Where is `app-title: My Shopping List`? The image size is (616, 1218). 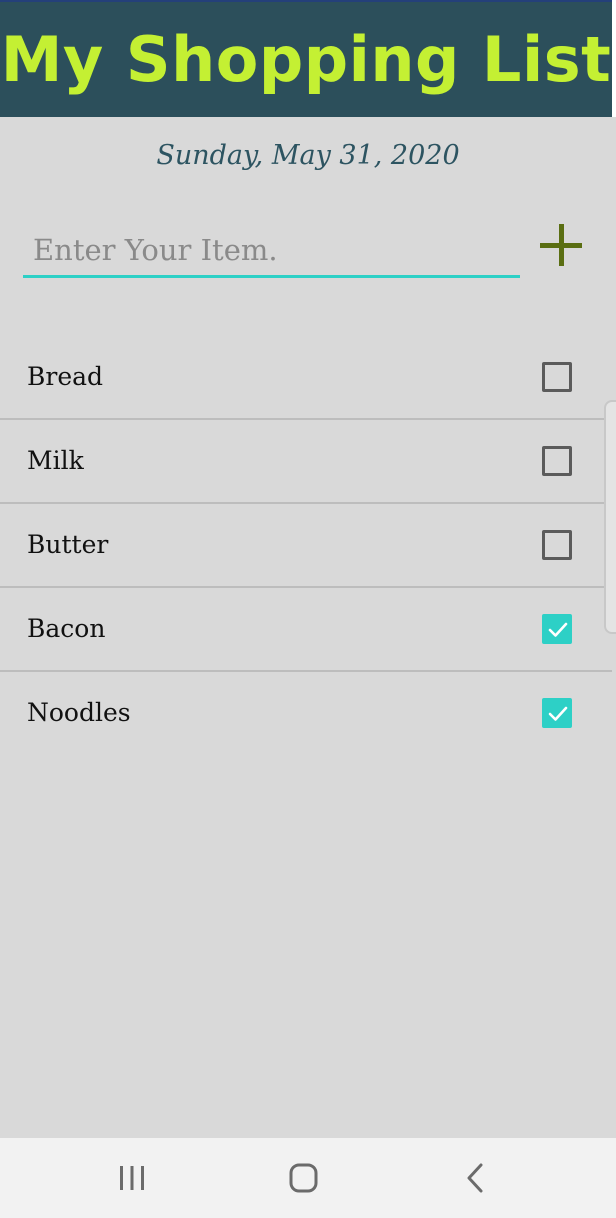 app-title: My Shopping List is located at coordinates (306, 59).